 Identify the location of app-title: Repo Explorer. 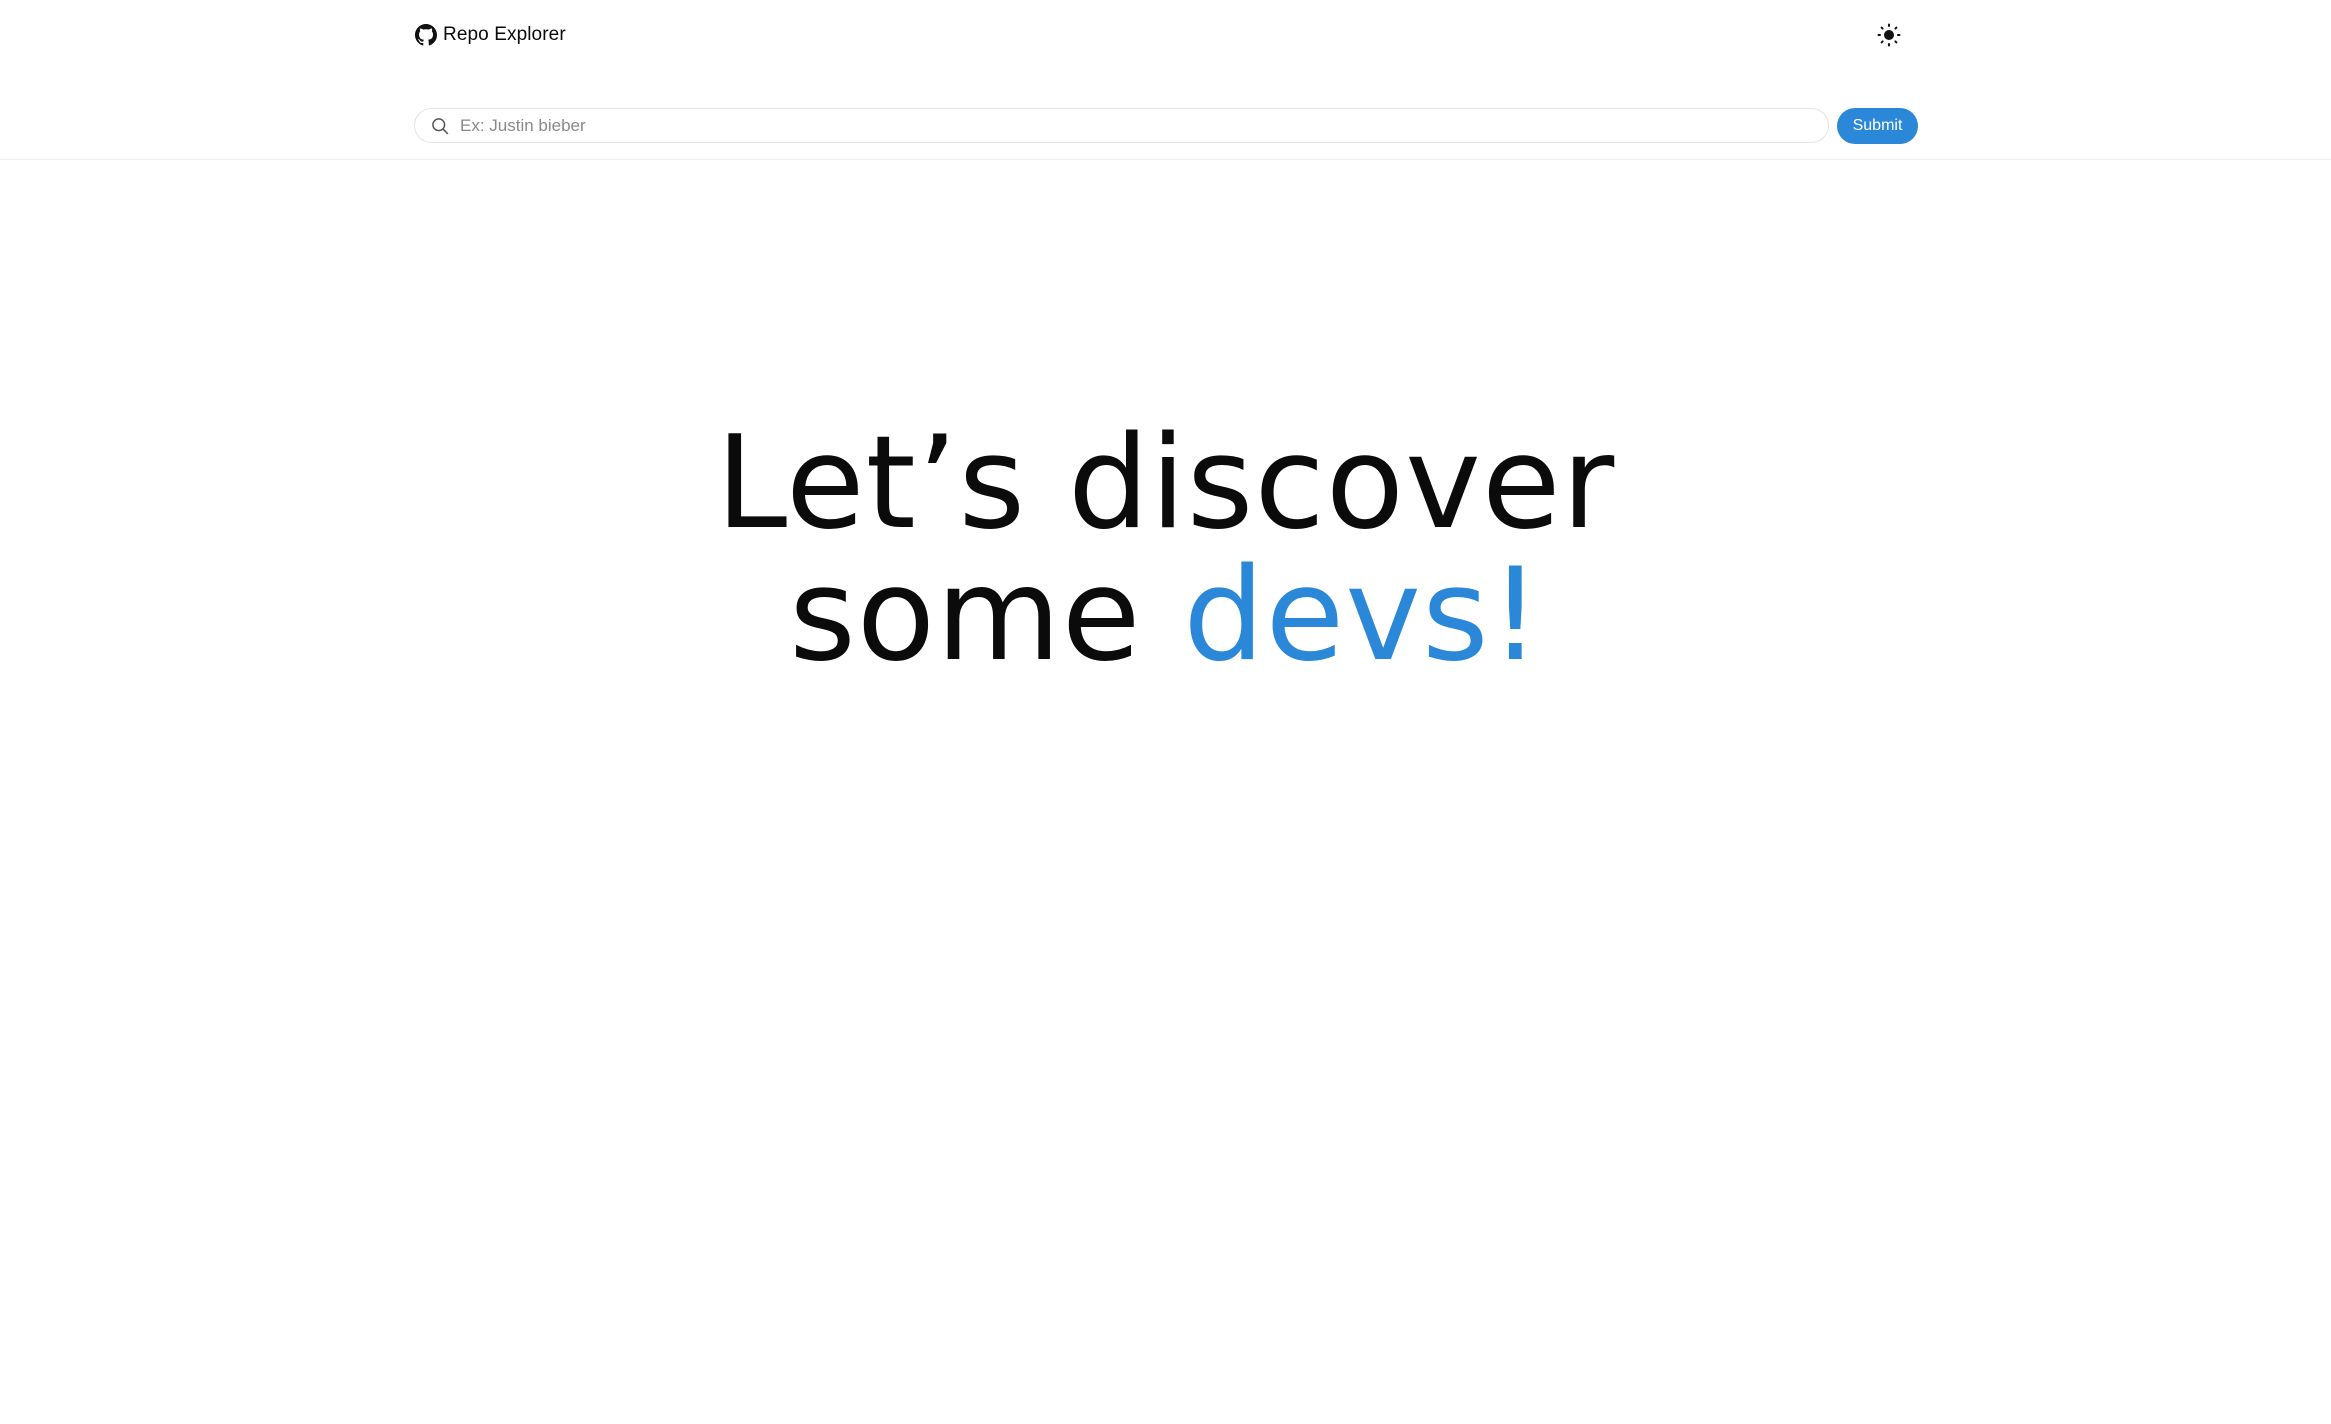
(504, 34).